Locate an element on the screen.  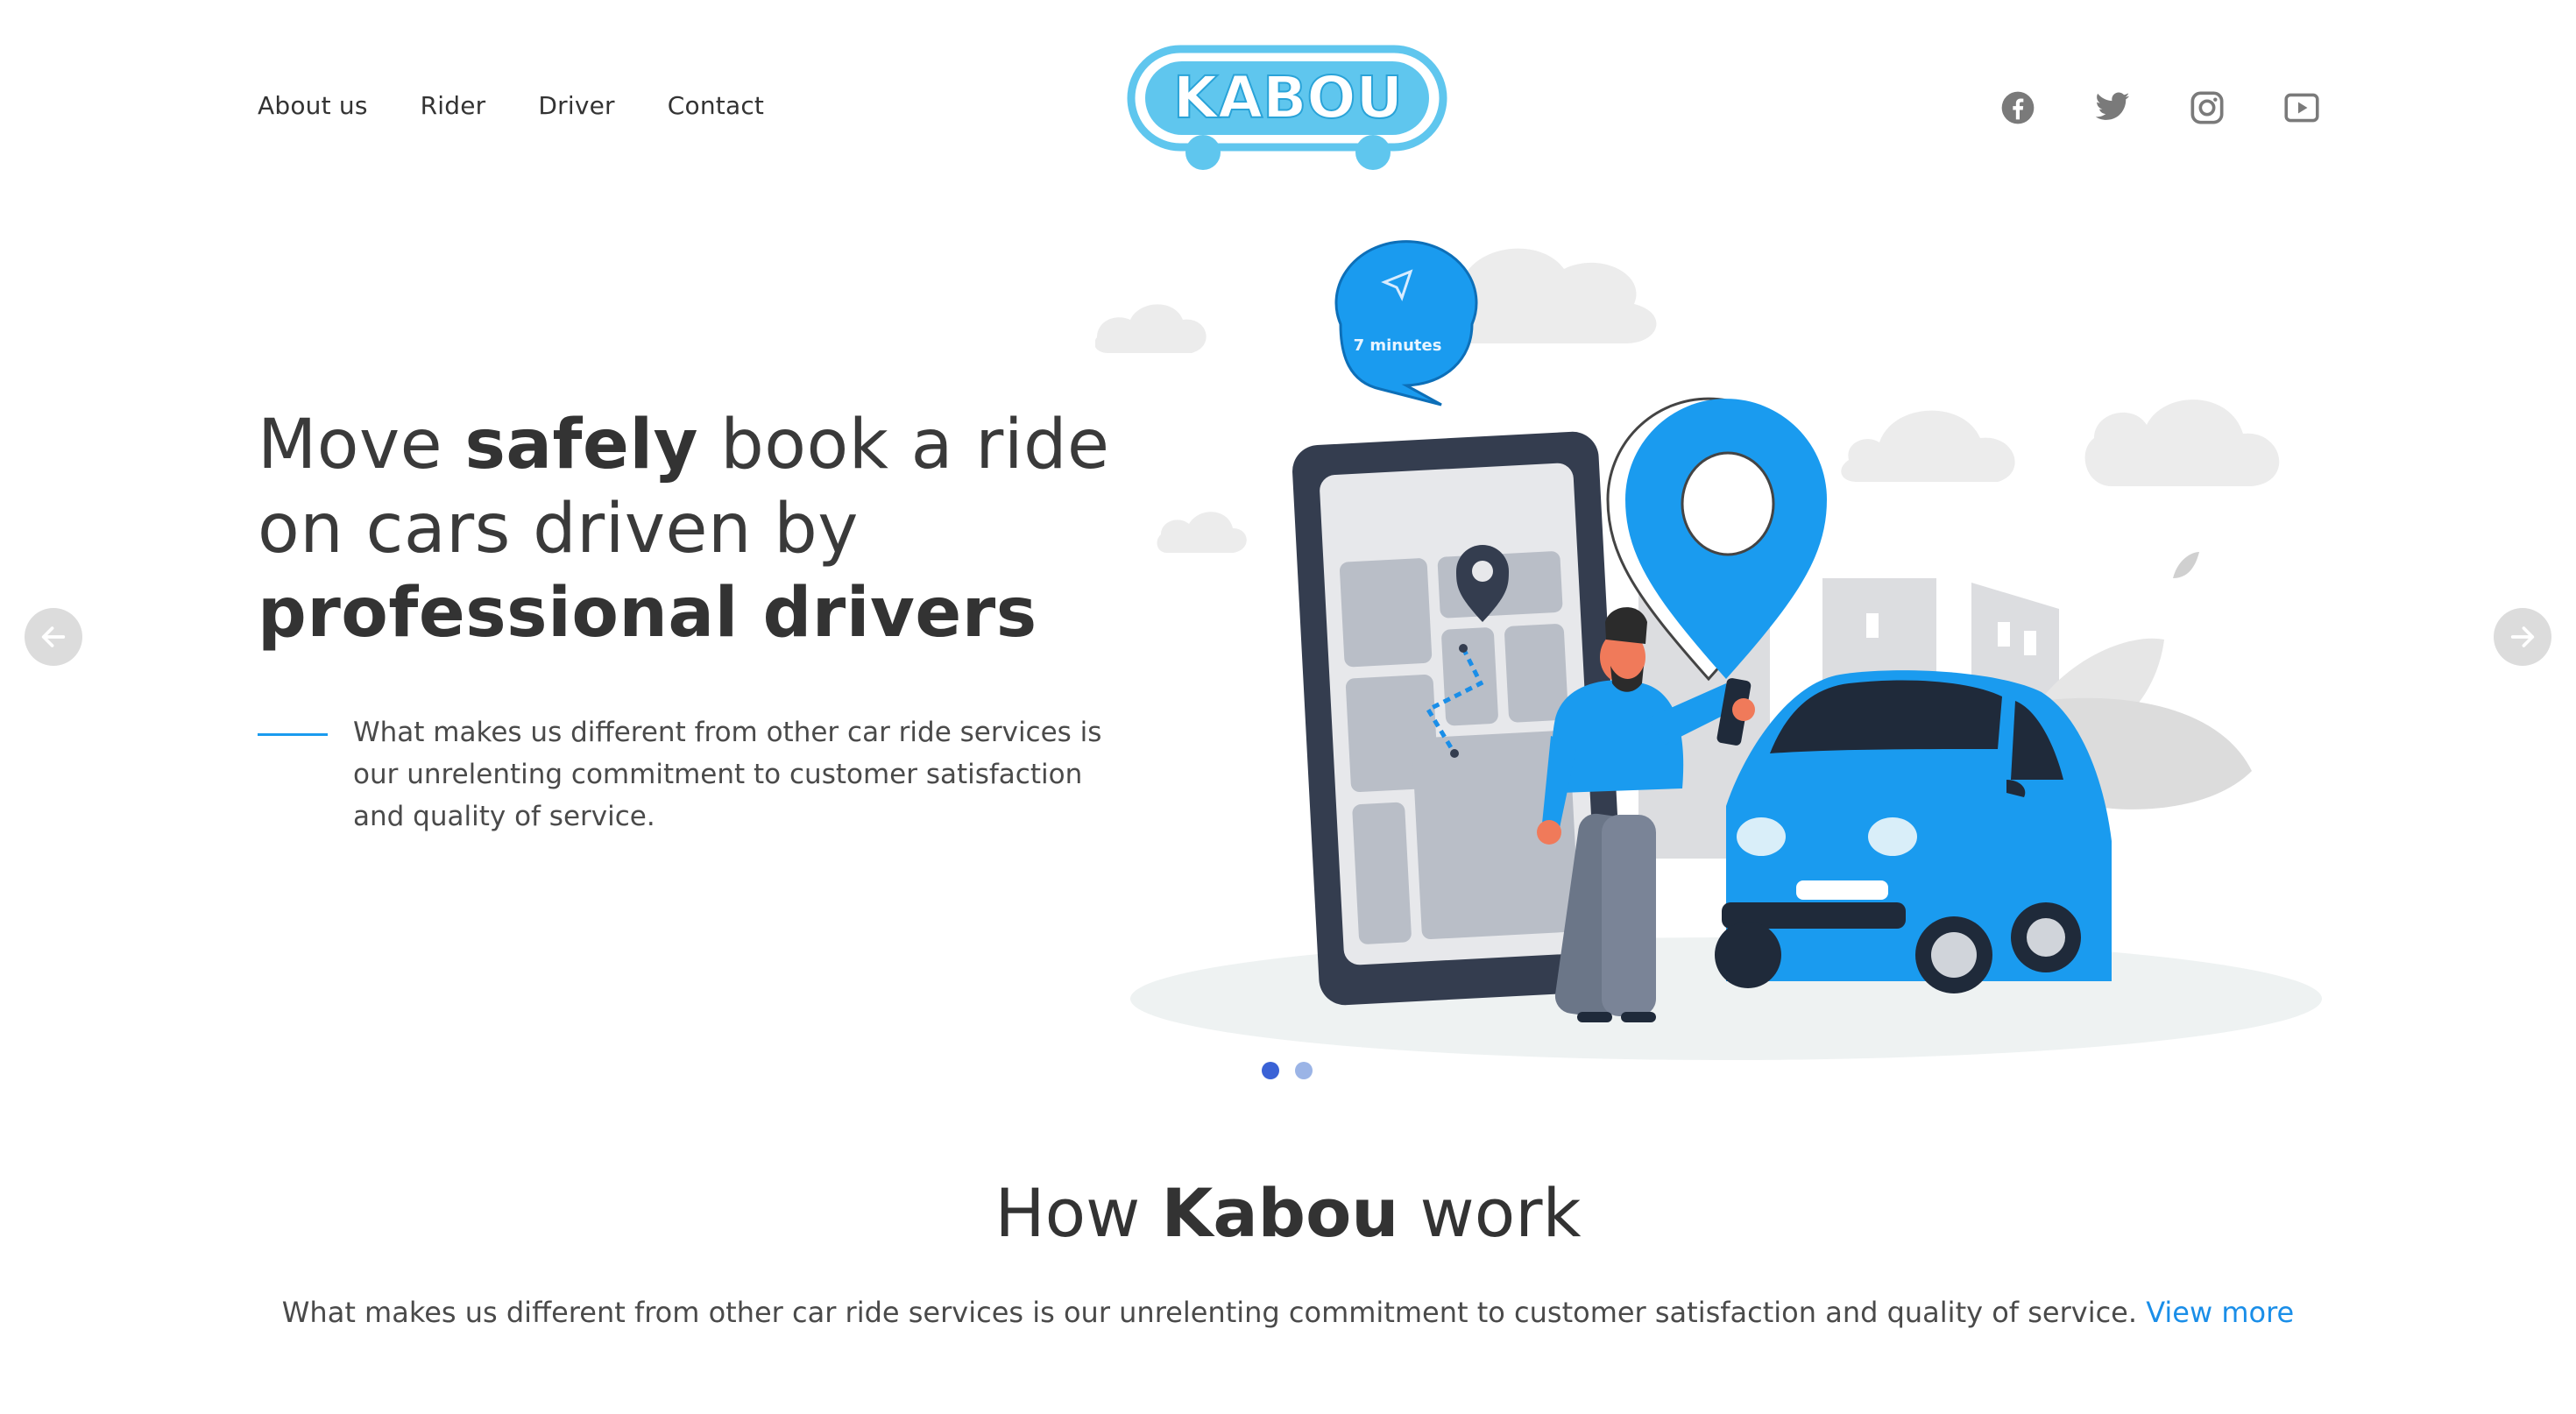
bubble-text: 7 minutes is located at coordinates (1398, 345).